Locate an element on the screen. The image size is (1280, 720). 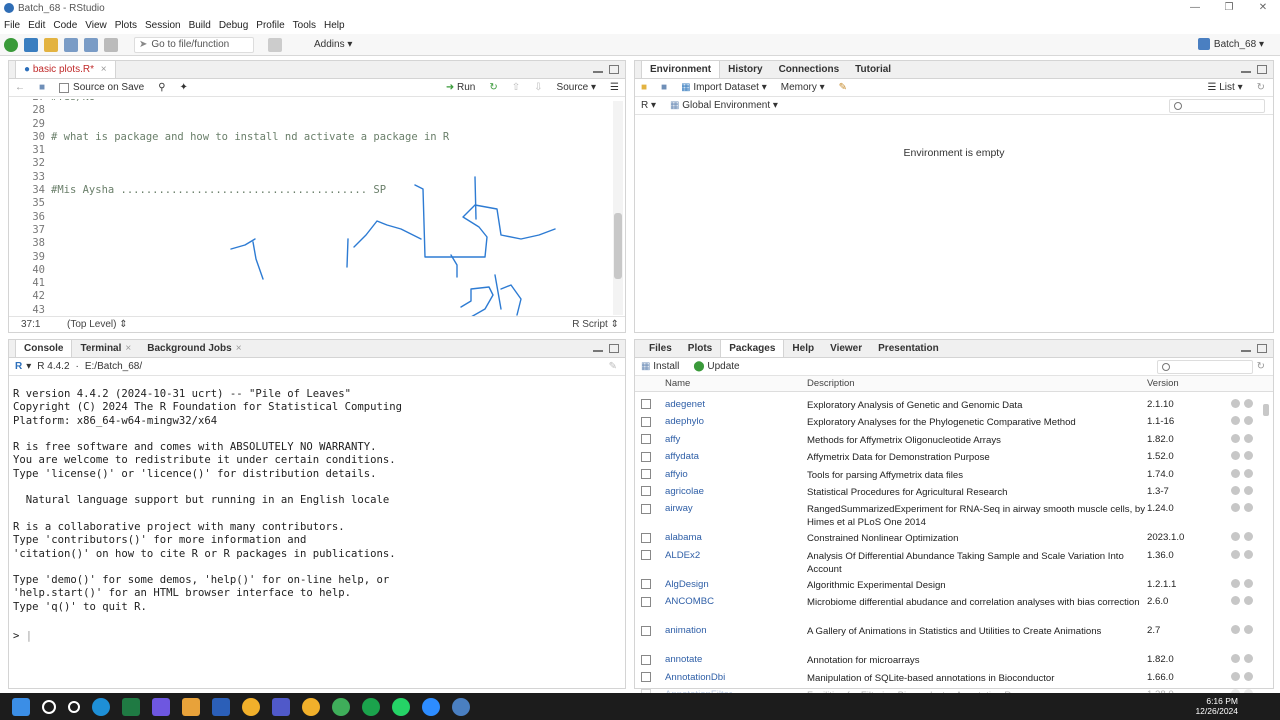
minimize-button: — is located at coordinates (1195, 8).